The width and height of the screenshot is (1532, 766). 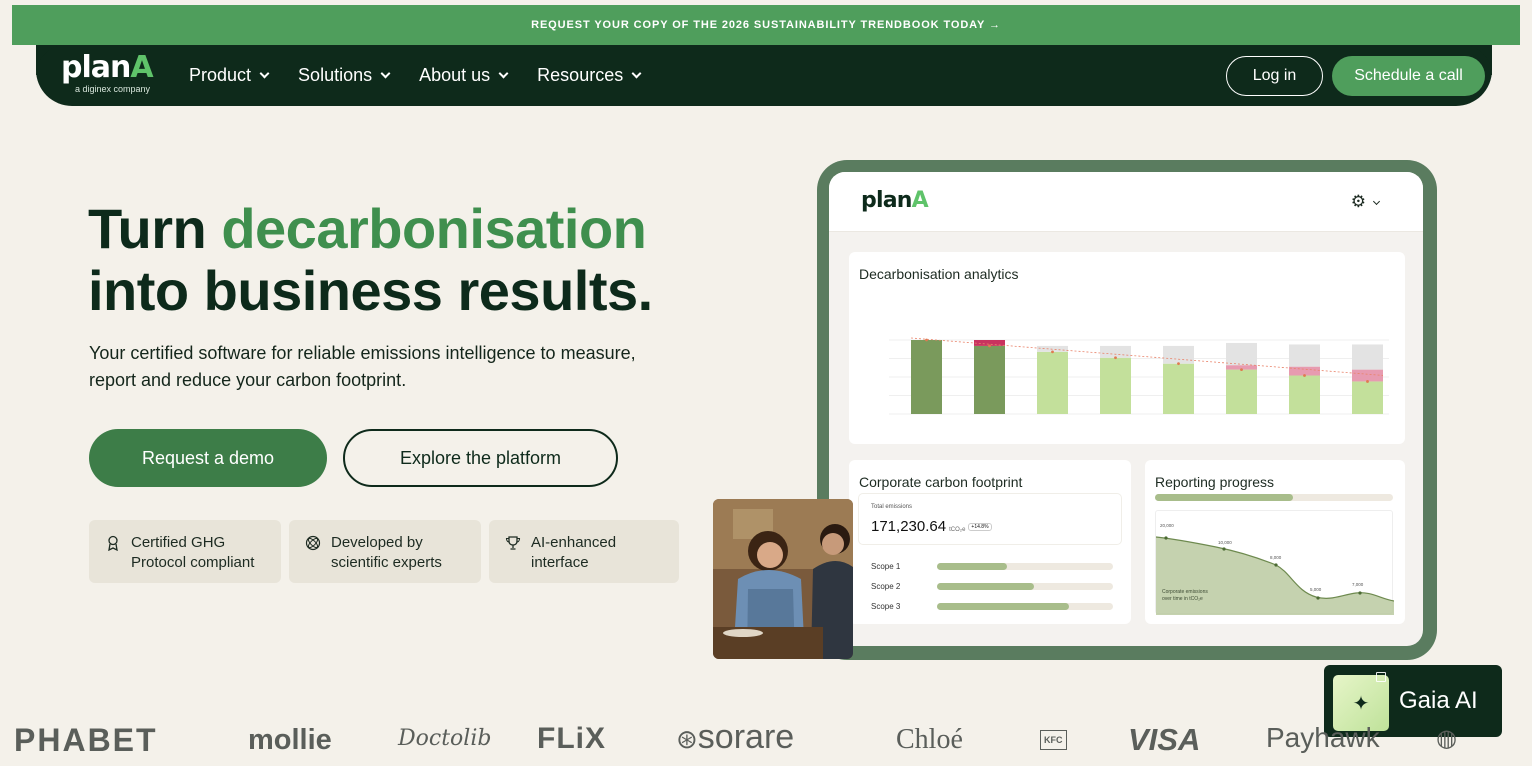 What do you see at coordinates (992, 586) in the screenshot?
I see `scope-row: Scope 2` at bounding box center [992, 586].